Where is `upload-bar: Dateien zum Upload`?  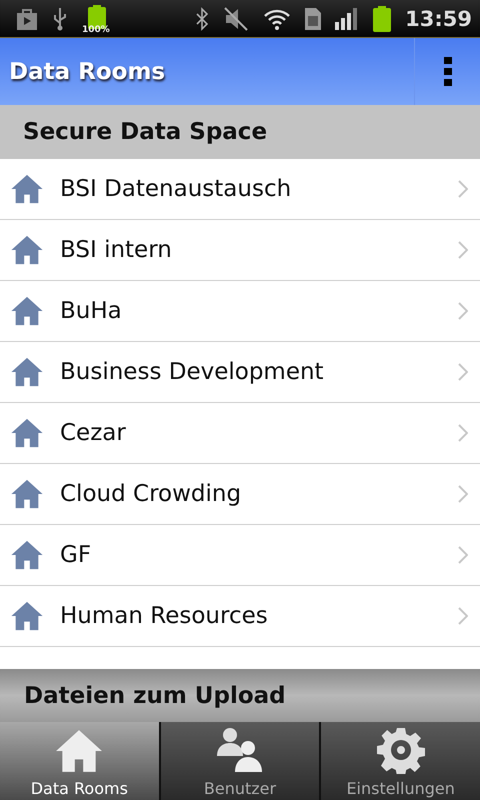 upload-bar: Dateien zum Upload is located at coordinates (240, 695).